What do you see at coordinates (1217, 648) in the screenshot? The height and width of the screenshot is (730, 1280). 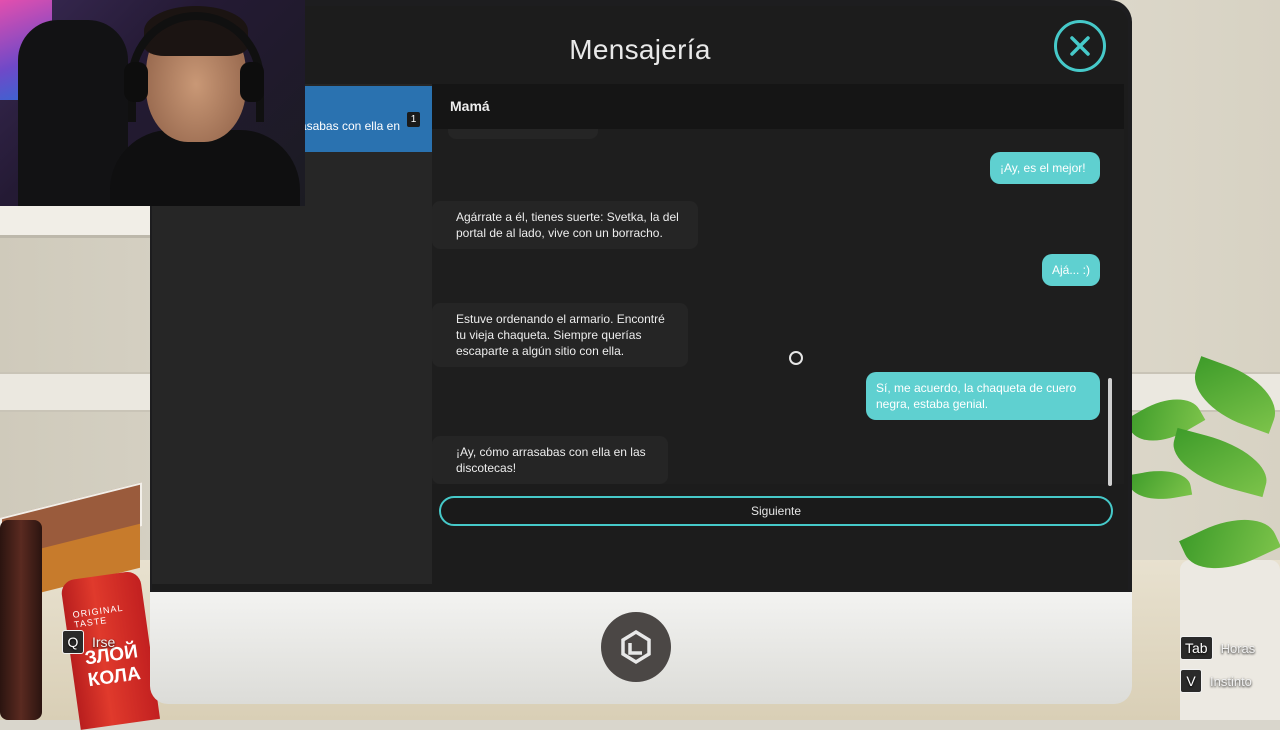 I see `hint-hours: Tab Horas` at bounding box center [1217, 648].